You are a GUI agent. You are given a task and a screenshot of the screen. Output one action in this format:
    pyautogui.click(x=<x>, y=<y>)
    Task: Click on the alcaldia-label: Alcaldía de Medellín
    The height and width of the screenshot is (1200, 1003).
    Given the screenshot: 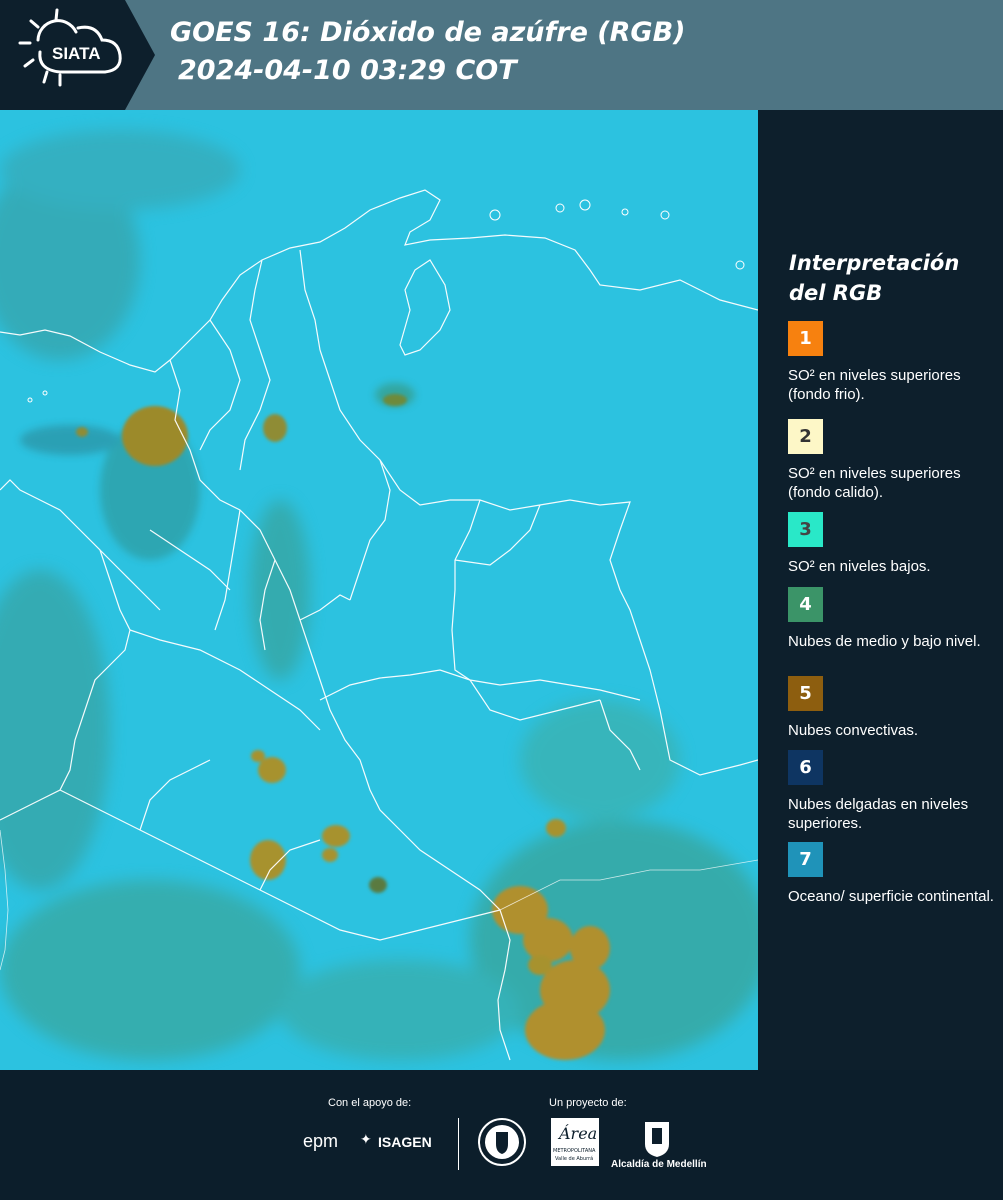 What is the action you would take?
    pyautogui.click(x=659, y=1164)
    